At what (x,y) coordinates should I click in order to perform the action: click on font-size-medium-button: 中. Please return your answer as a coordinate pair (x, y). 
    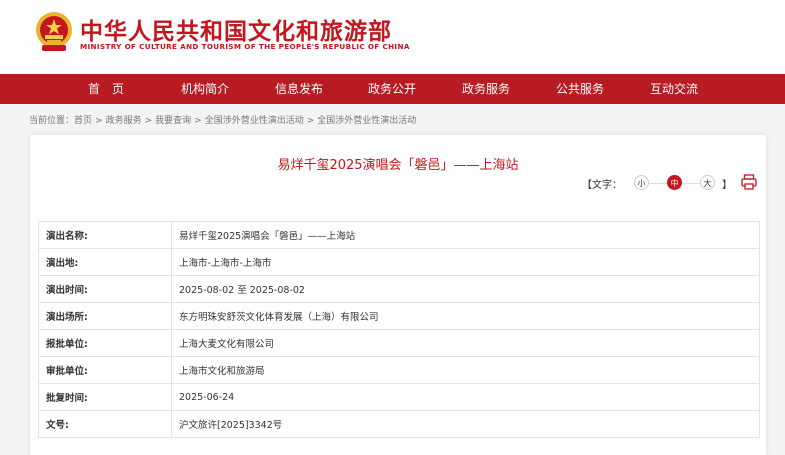
    Looking at the image, I should click on (674, 182).